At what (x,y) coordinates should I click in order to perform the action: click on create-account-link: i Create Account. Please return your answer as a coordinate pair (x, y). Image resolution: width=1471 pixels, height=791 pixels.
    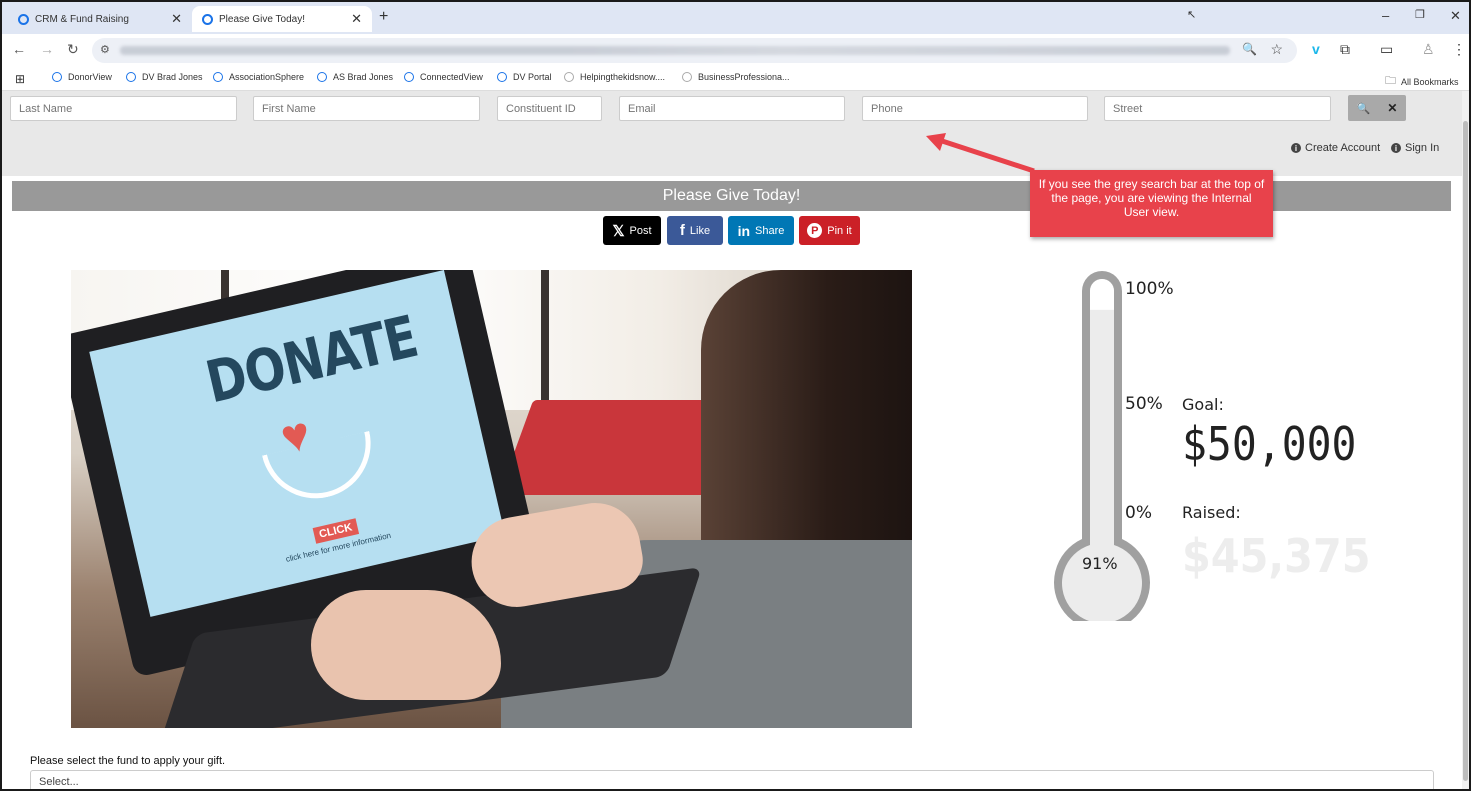
    Looking at the image, I should click on (1335, 148).